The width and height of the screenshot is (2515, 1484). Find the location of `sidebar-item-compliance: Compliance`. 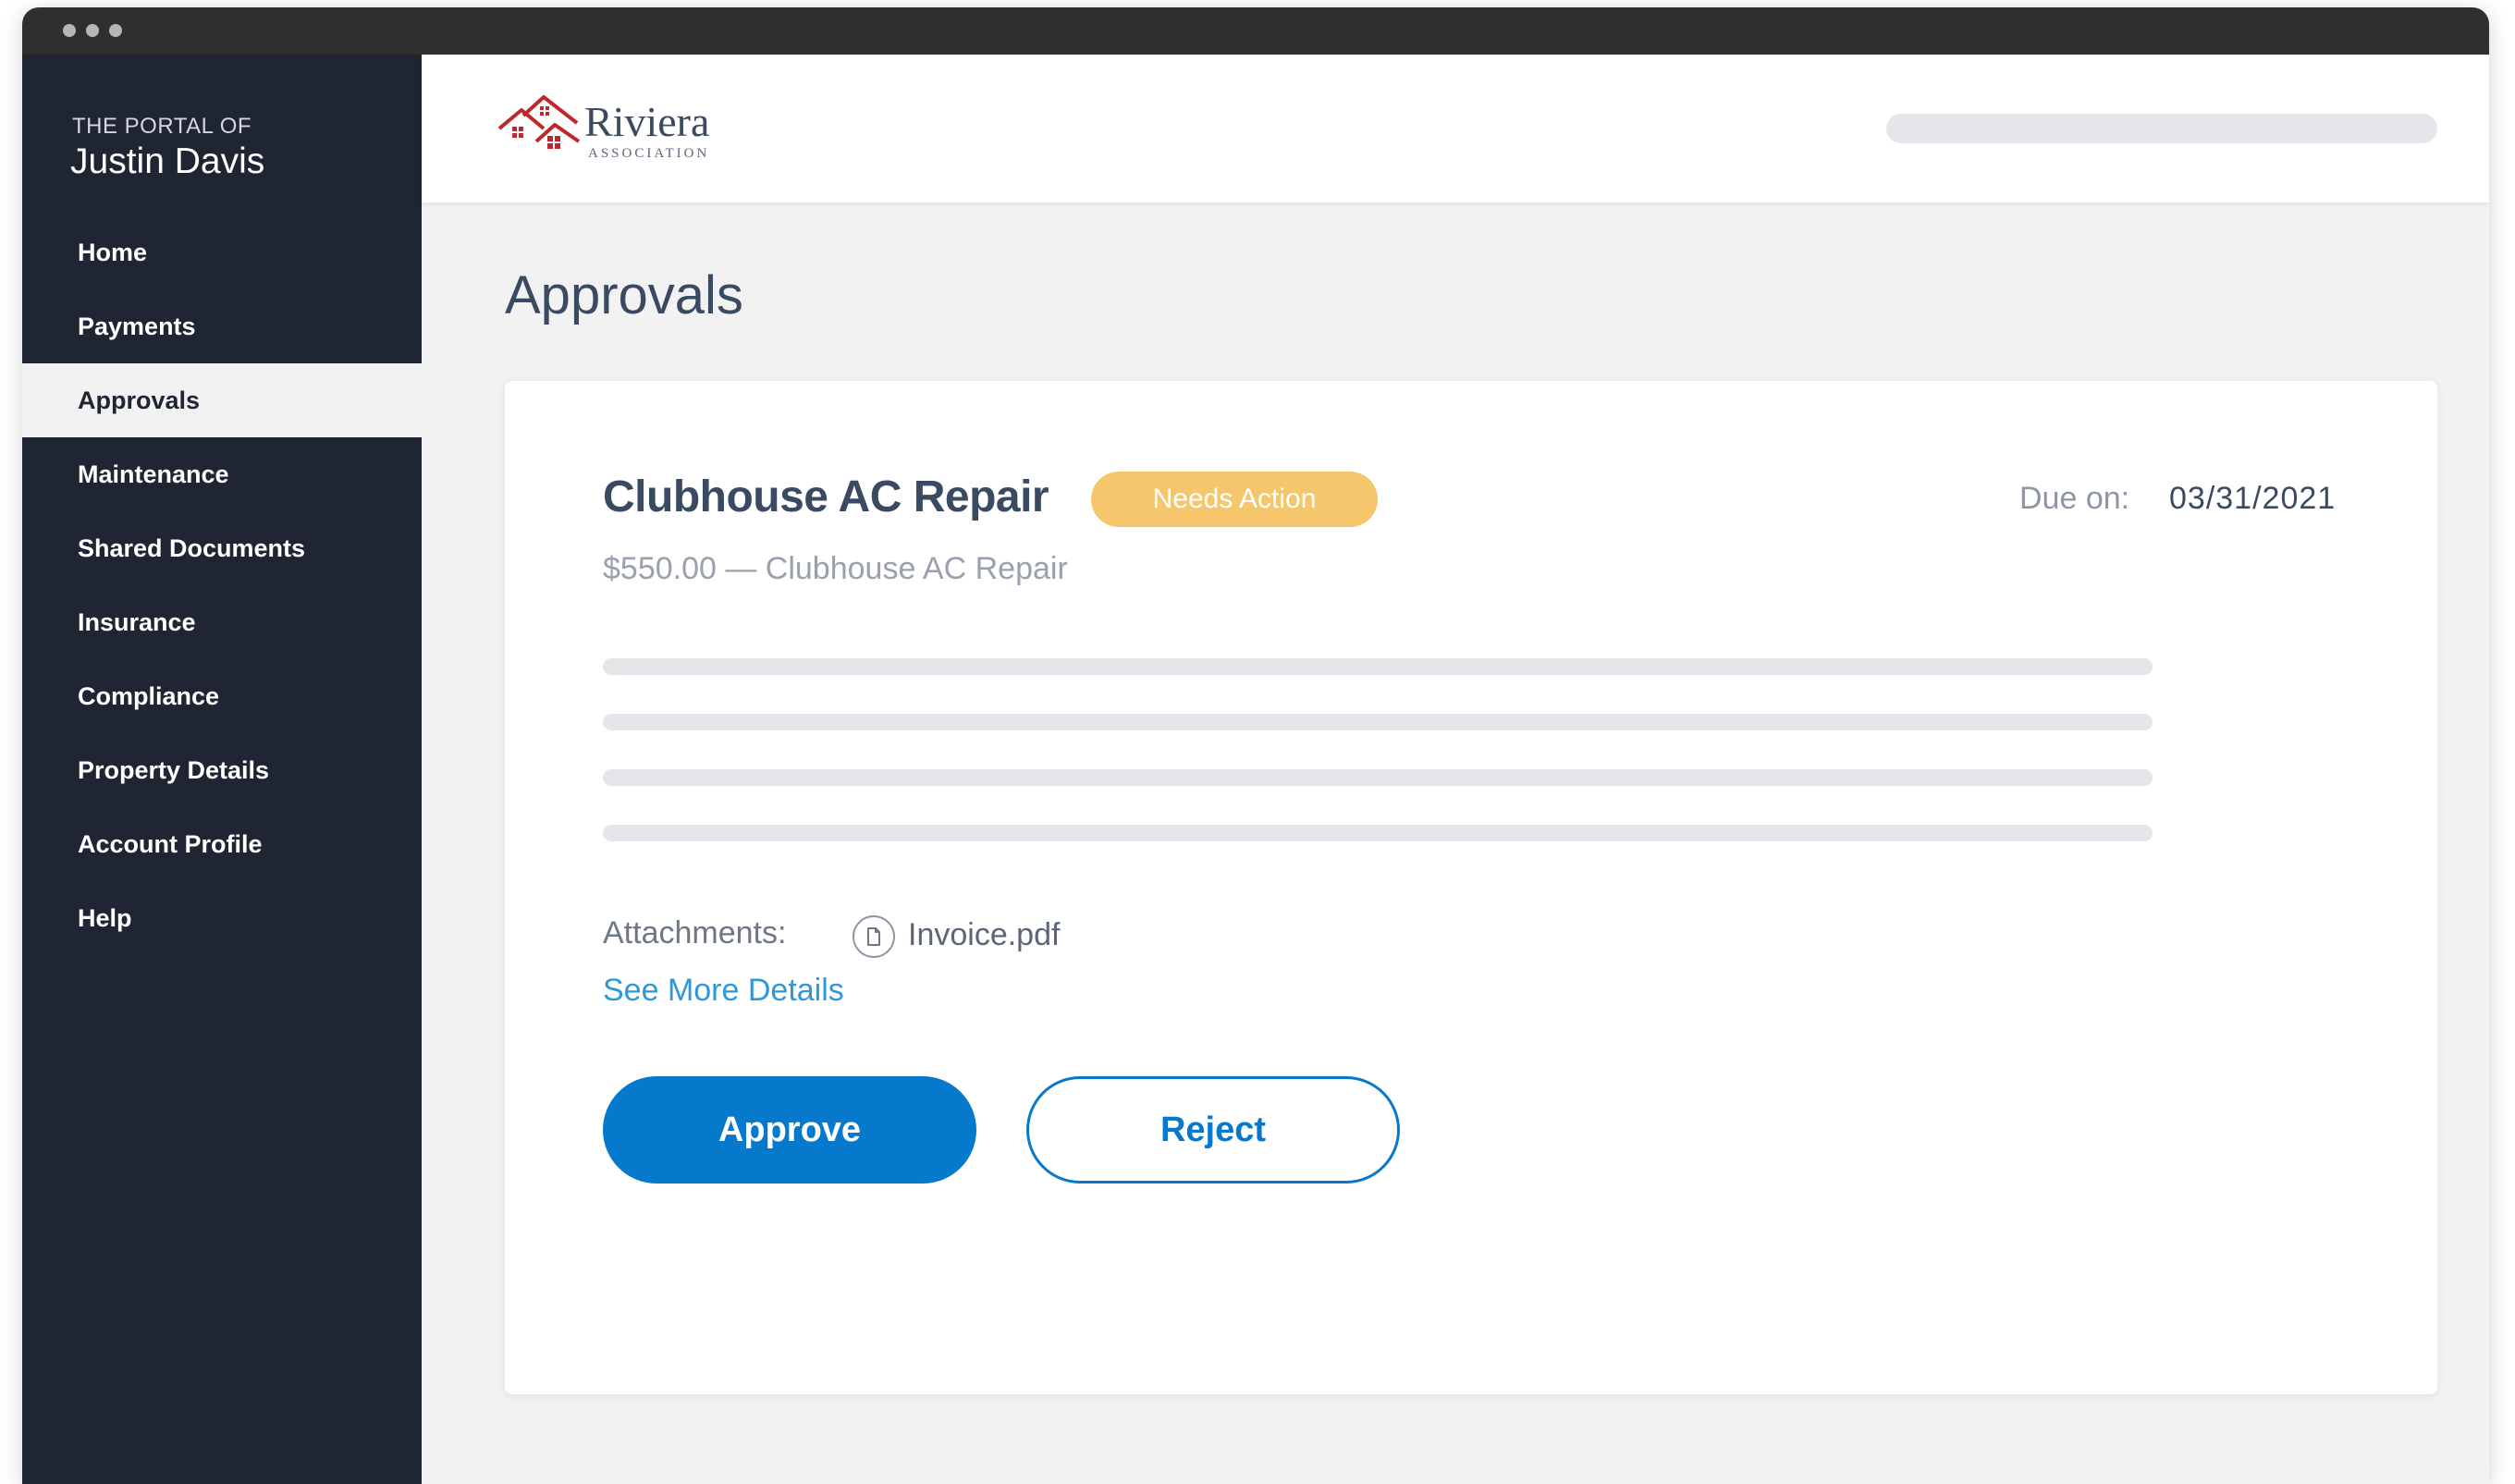

sidebar-item-compliance: Compliance is located at coordinates (222, 696).